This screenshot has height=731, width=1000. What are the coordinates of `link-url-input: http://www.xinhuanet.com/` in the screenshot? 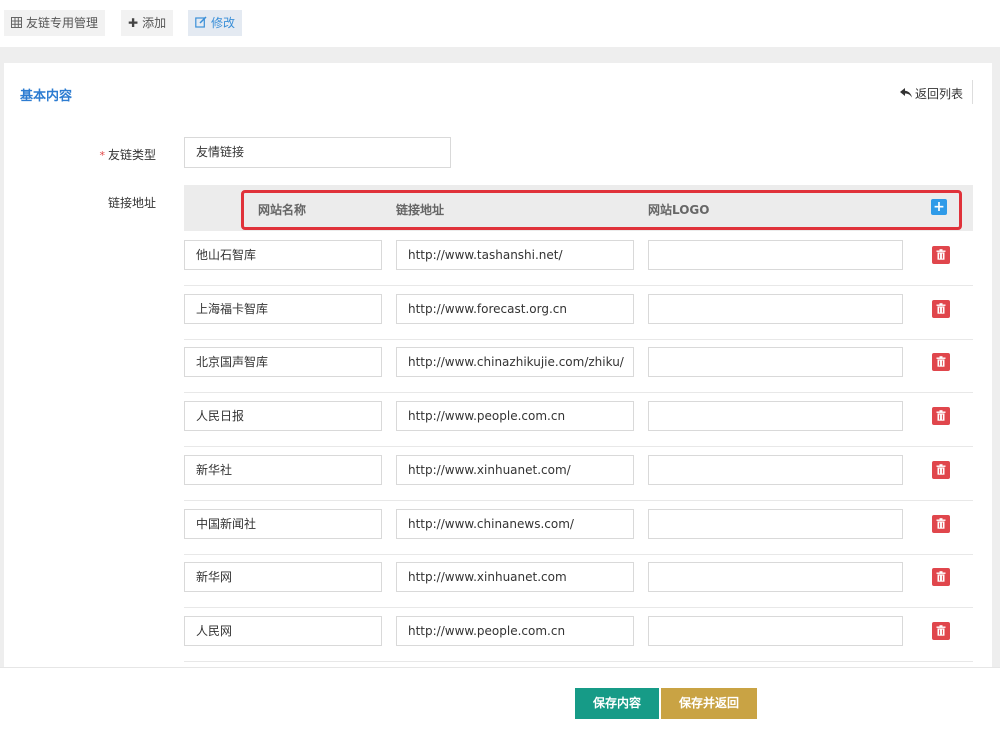 It's located at (515, 469).